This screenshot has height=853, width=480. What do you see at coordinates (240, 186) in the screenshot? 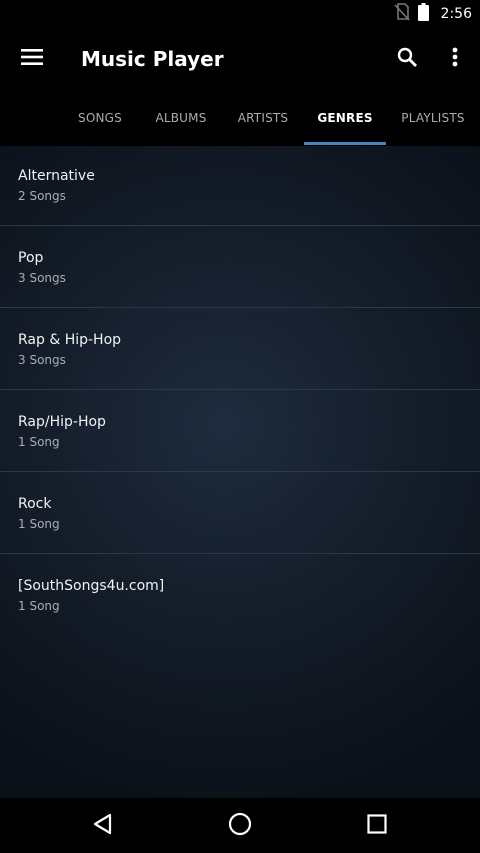
I see `genre-list-item: Alternative 2 Songs` at bounding box center [240, 186].